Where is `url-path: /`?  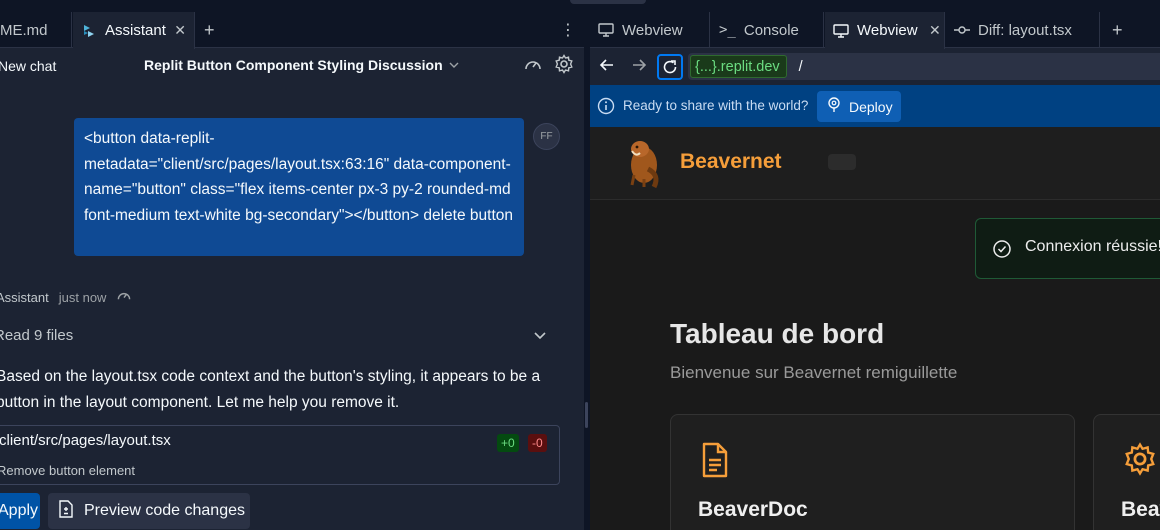 url-path: / is located at coordinates (801, 67).